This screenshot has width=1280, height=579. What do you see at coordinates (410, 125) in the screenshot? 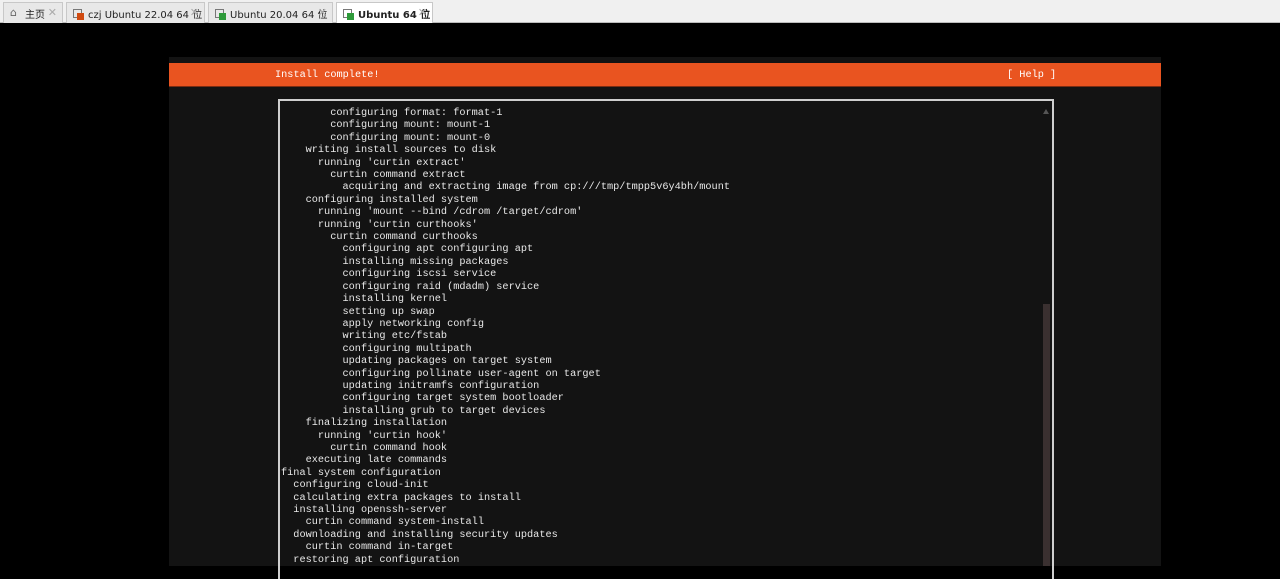
I see `log-line: configuring mount: mount-1` at bounding box center [410, 125].